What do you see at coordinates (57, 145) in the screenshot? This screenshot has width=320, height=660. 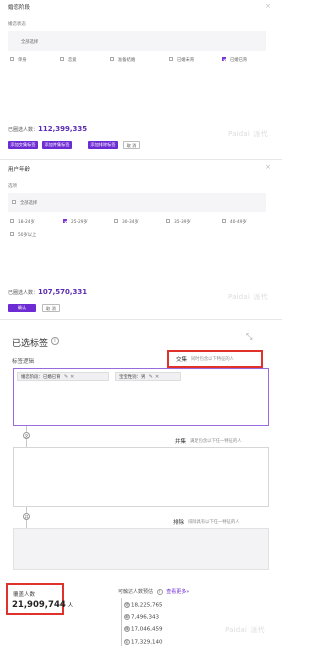 I see `add-union-button: 添加并集标签` at bounding box center [57, 145].